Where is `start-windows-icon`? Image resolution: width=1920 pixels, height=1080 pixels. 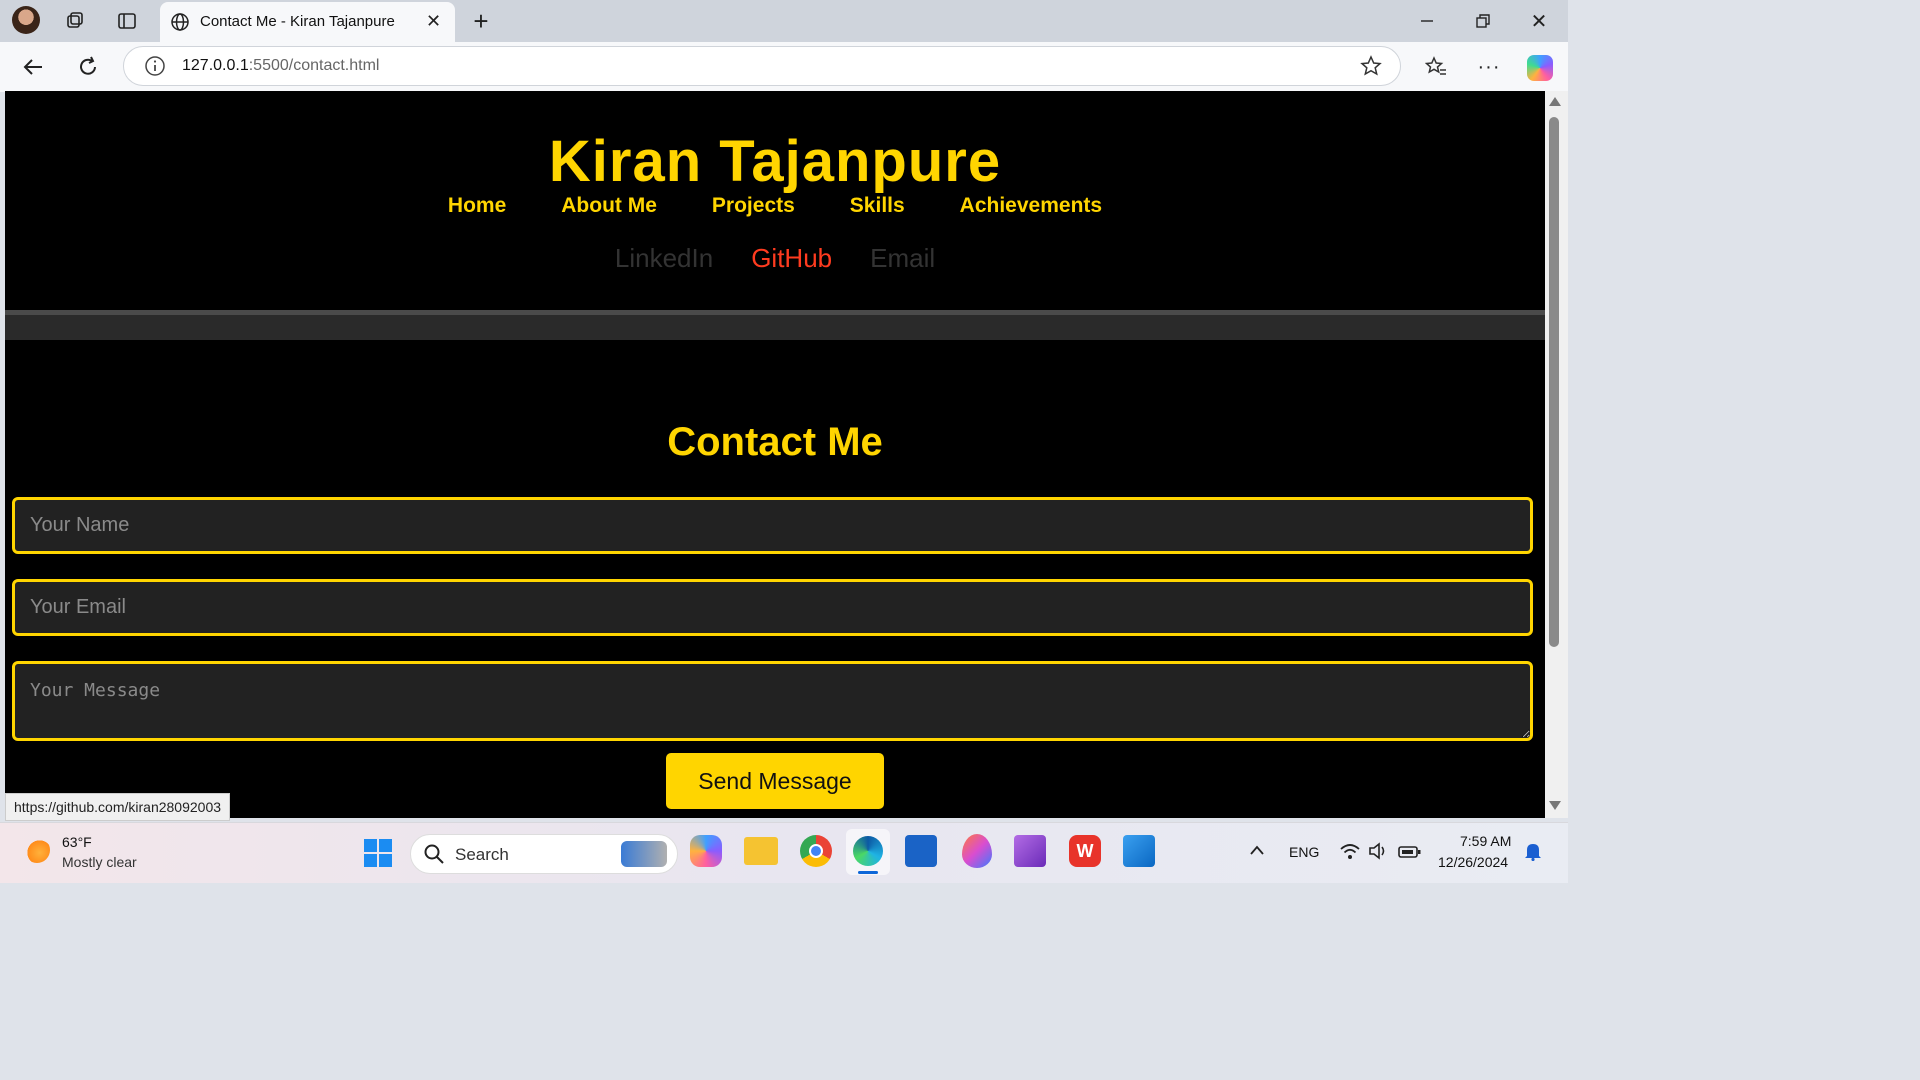
start-windows-icon is located at coordinates (378, 853).